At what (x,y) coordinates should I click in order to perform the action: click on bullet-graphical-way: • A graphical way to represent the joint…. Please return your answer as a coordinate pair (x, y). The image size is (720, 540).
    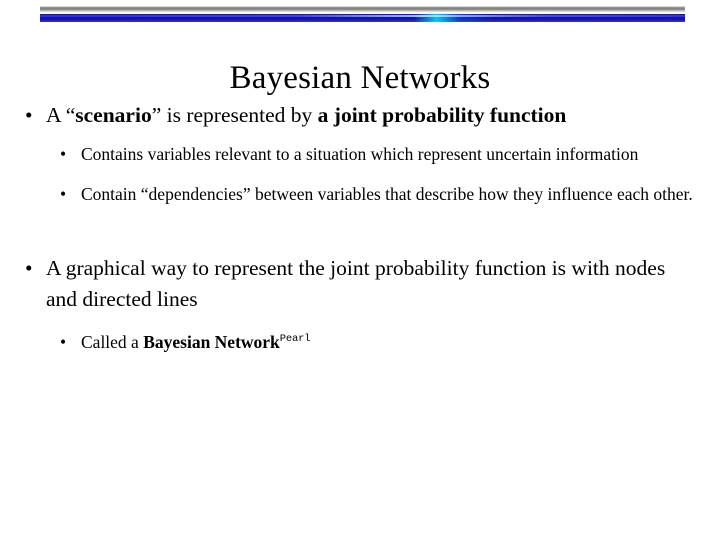
    Looking at the image, I should click on (360, 284).